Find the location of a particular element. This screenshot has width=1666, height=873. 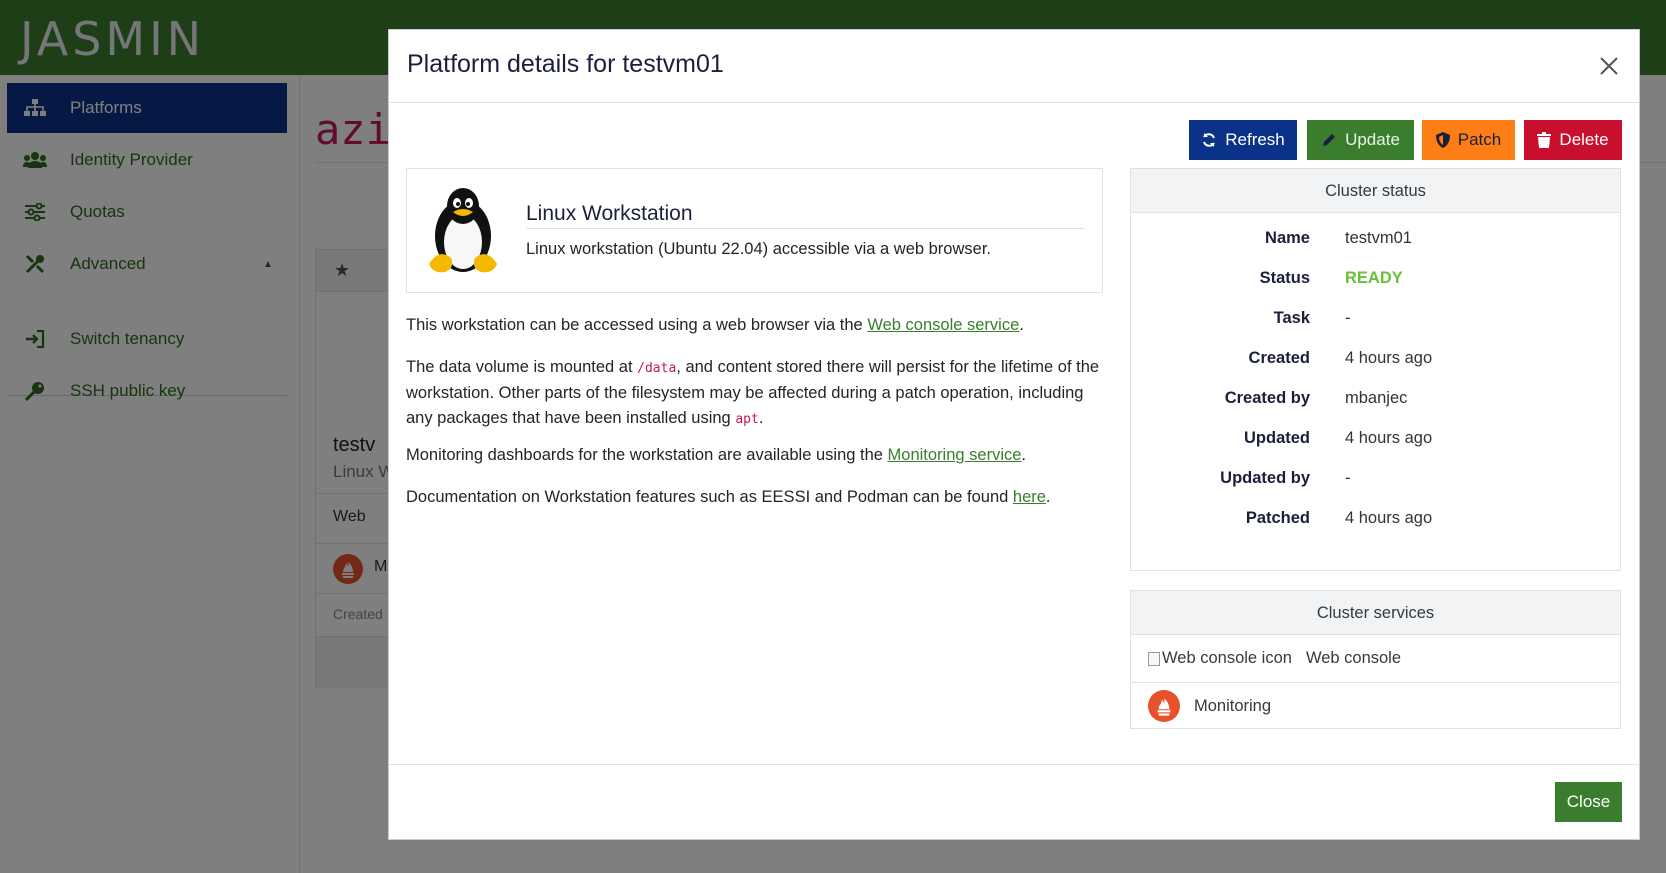

app-title: Linux Workstation is located at coordinates (609, 213).